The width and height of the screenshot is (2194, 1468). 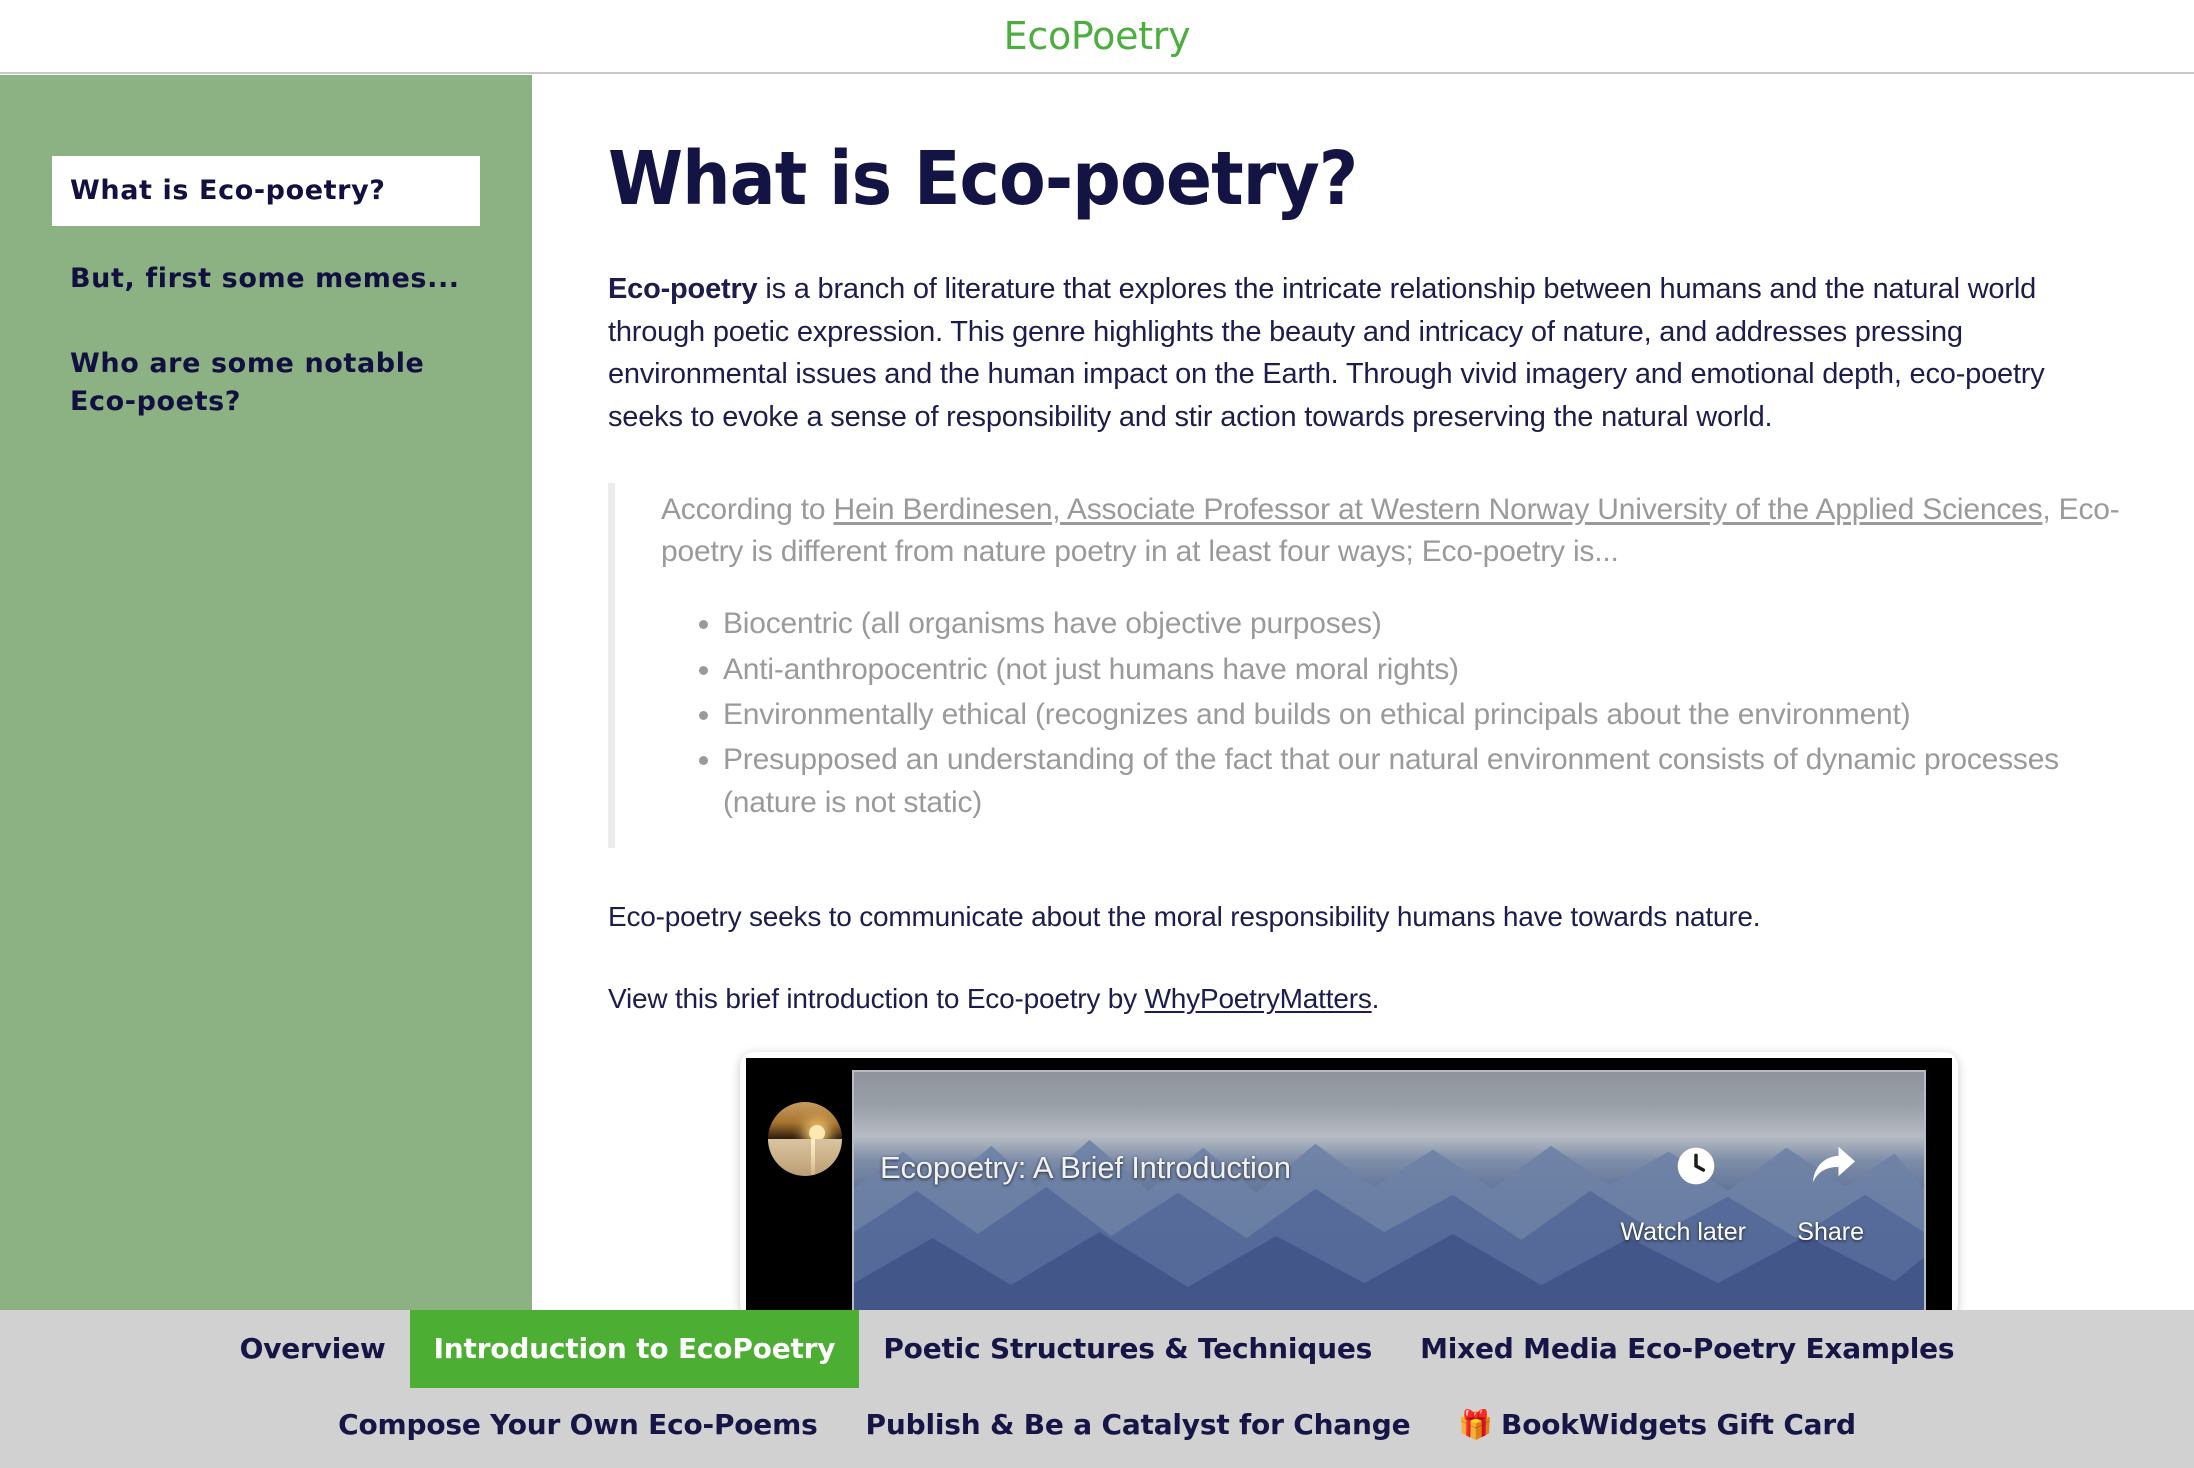 I want to click on watch-later-label: Watch later, so click(x=1683, y=1232).